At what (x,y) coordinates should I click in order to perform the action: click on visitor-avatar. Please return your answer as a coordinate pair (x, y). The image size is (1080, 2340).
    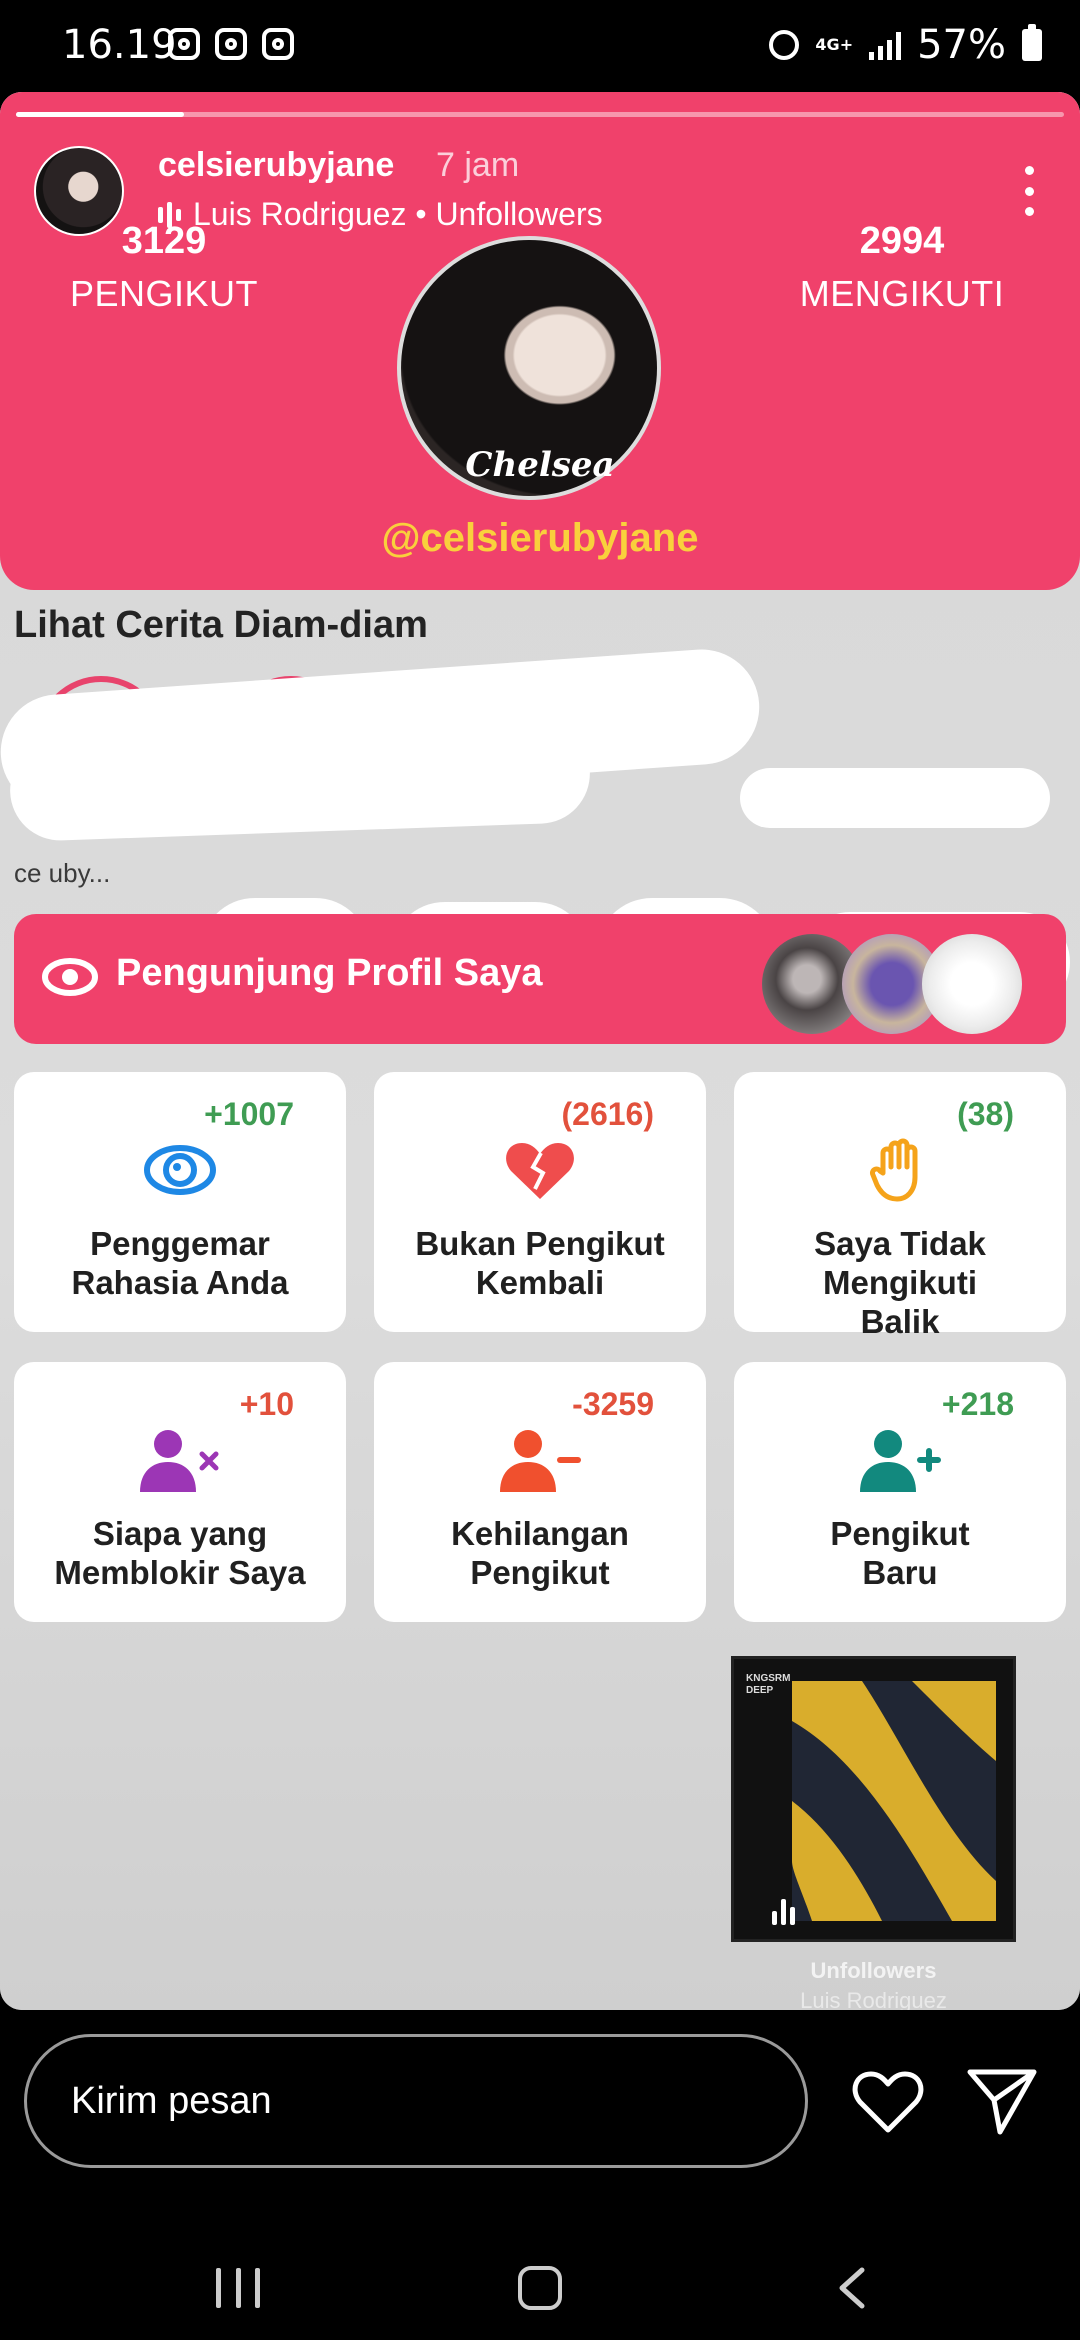
    Looking at the image, I should click on (972, 984).